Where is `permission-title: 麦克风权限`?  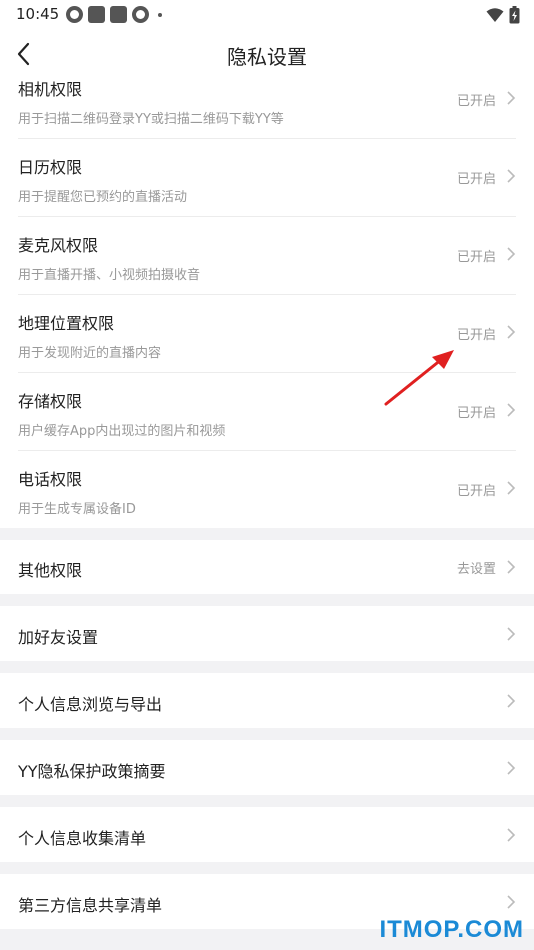 permission-title: 麦克风权限 is located at coordinates (58, 245).